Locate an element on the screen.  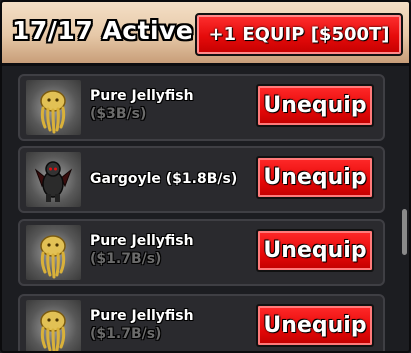
equip-slot-button: +1 EQUIP [$500T] is located at coordinates (299, 34).